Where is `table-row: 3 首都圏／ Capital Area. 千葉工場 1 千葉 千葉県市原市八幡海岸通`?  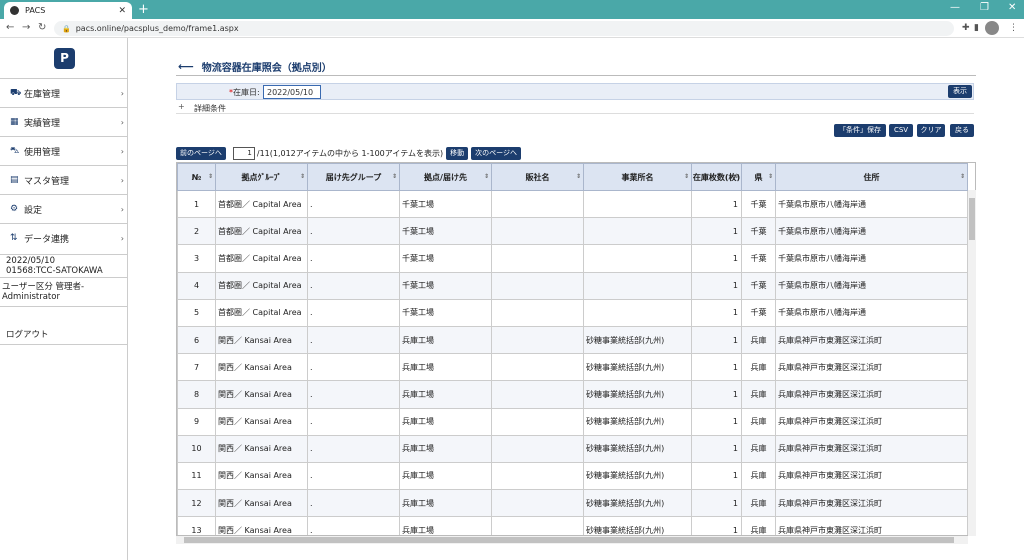
table-row: 3 首都圏／ Capital Area. 千葉工場 1 千葉 千葉県市原市八幡海岸通 is located at coordinates (572, 258).